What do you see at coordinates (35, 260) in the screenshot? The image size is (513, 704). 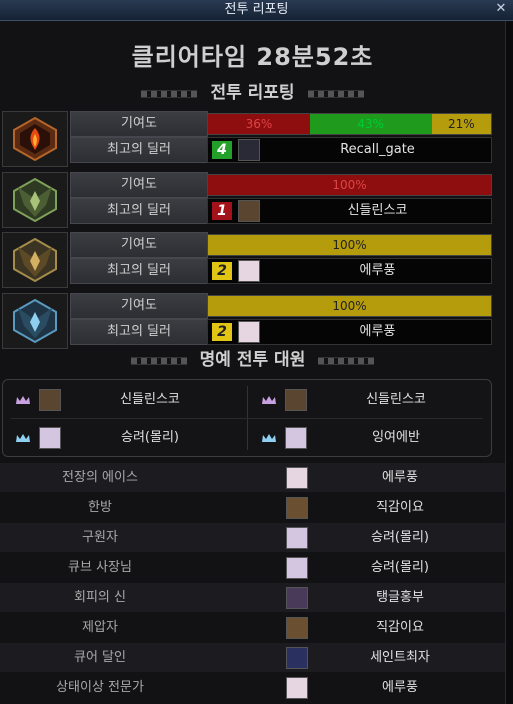 I see `gold-blade-emblem-icon` at bounding box center [35, 260].